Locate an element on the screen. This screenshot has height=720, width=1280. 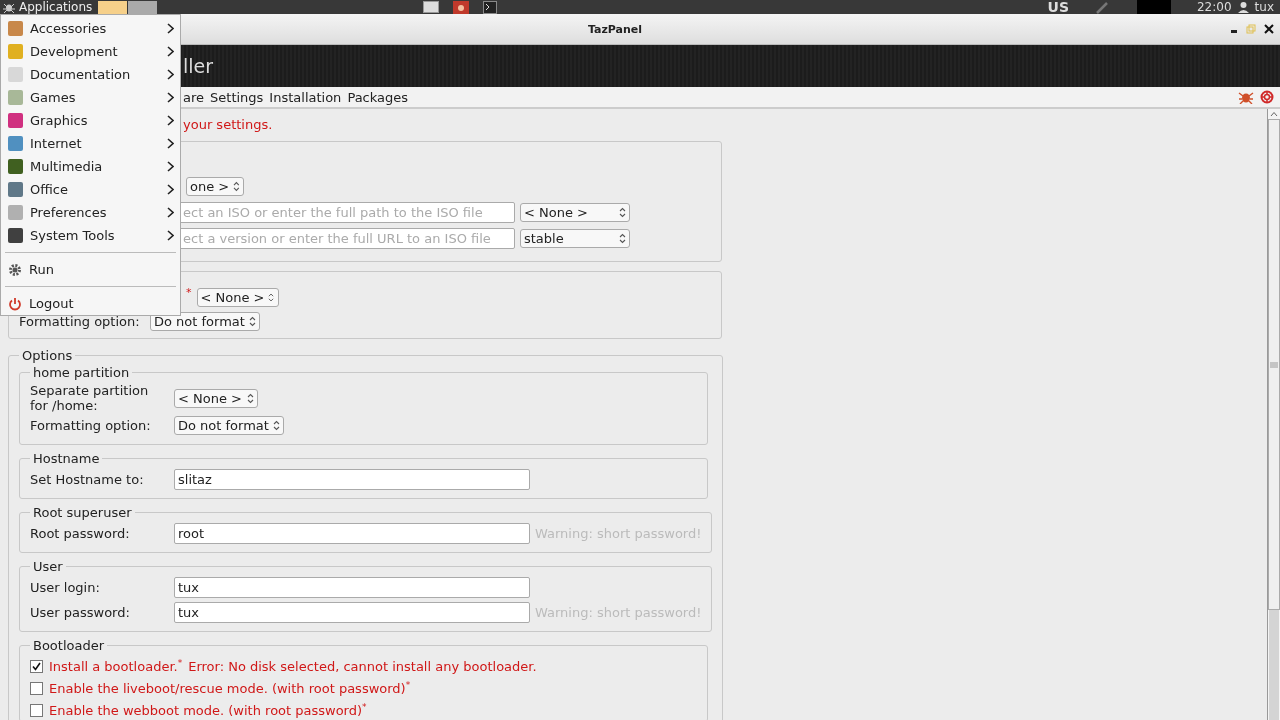
menu-item: Multimedia is located at coordinates (90, 166).